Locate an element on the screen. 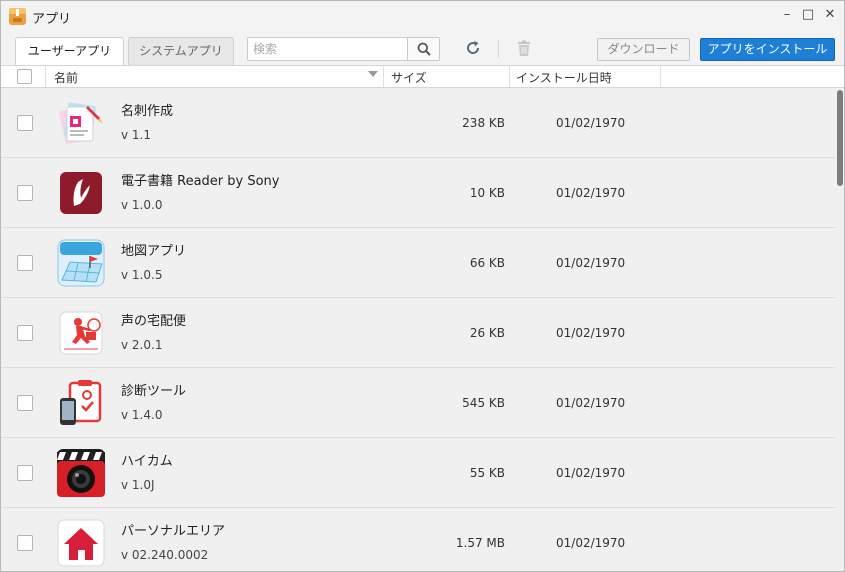  window-title: アプリ is located at coordinates (52, 19).